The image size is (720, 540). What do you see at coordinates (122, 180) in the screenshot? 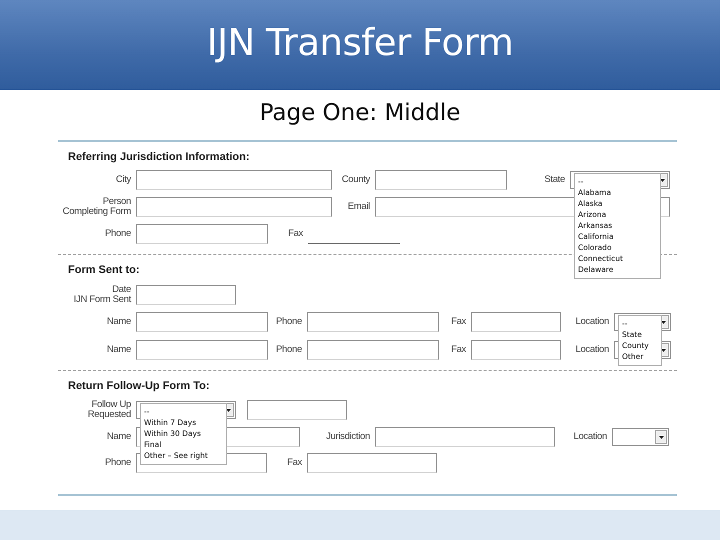
I see `field-label: City` at bounding box center [122, 180].